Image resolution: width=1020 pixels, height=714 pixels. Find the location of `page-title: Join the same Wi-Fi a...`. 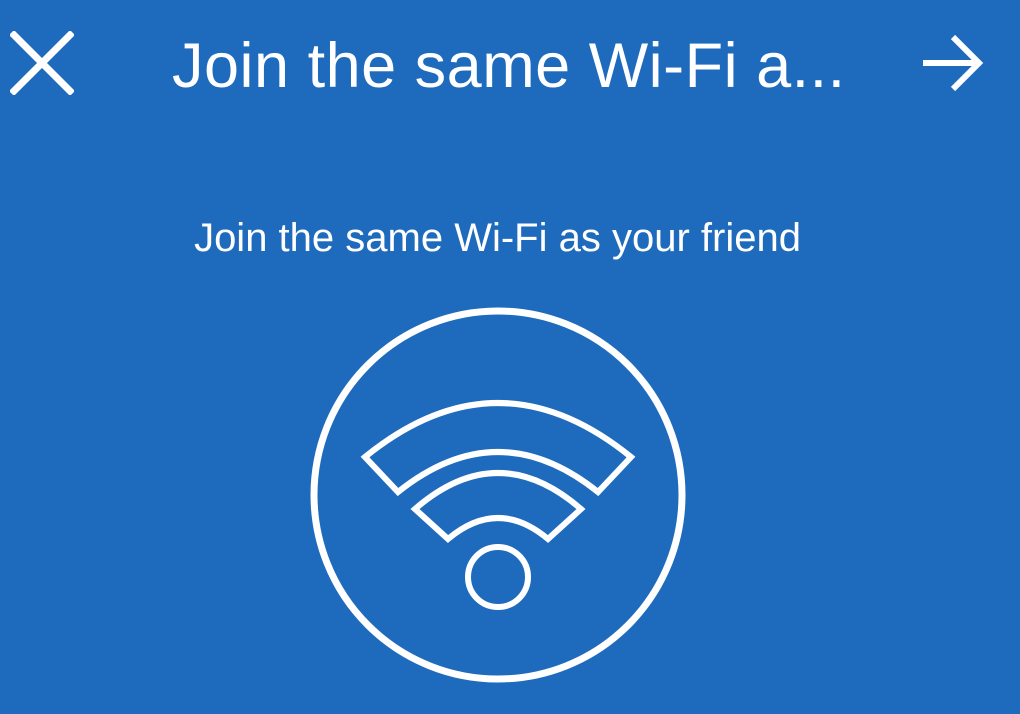

page-title: Join the same Wi-Fi a... is located at coordinates (509, 66).